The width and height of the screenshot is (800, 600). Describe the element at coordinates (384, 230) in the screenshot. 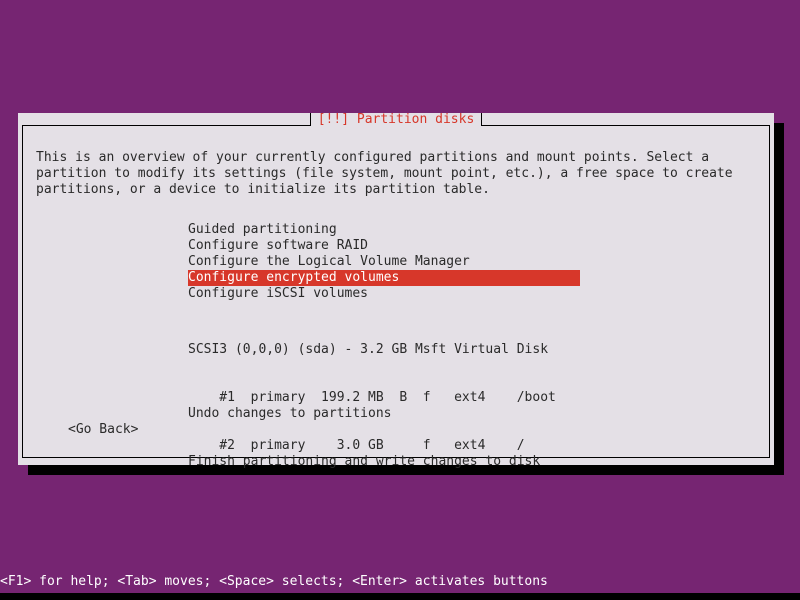

I see `menu-item-guided-partitioning: Guided partitioning` at that location.